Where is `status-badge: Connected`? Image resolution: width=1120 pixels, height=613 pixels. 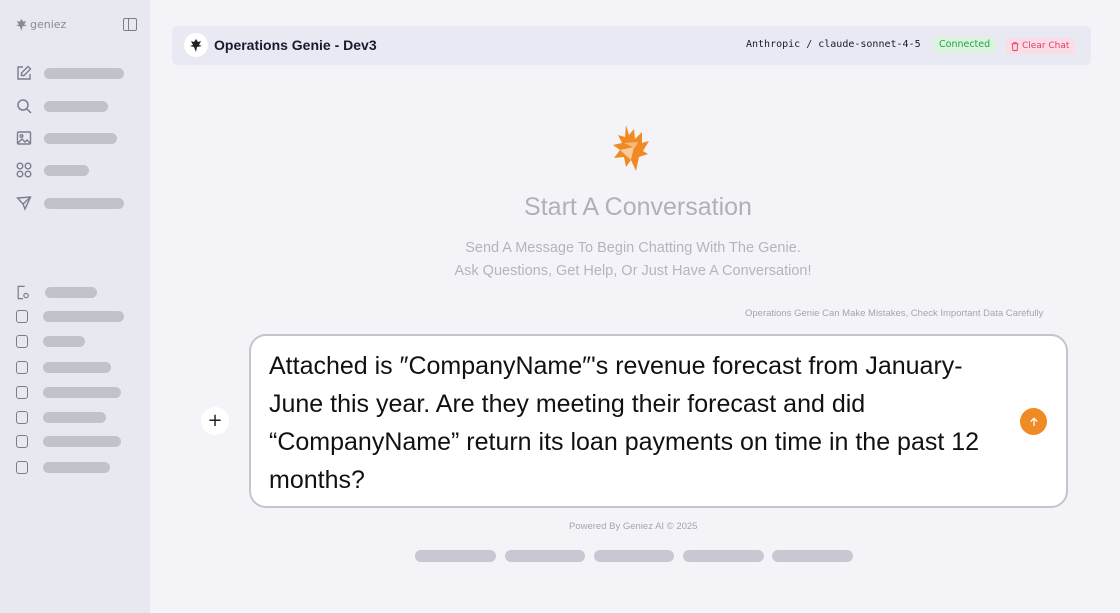
status-badge: Connected is located at coordinates (965, 45).